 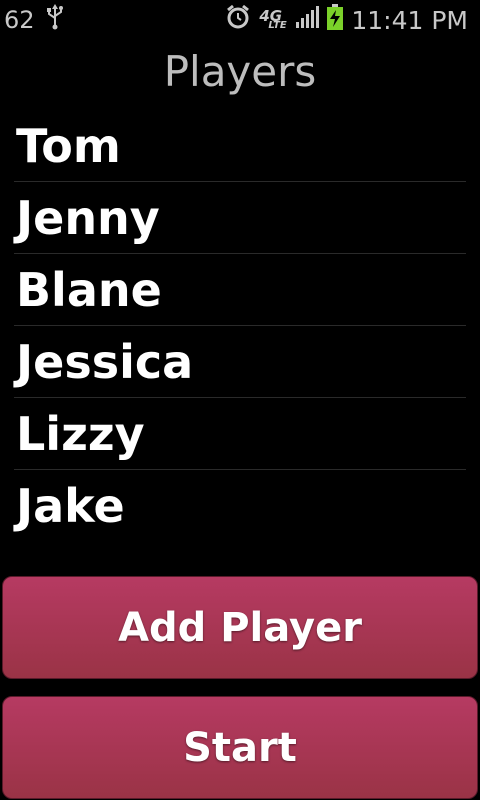 What do you see at coordinates (240, 434) in the screenshot?
I see `list-item: Lizzy` at bounding box center [240, 434].